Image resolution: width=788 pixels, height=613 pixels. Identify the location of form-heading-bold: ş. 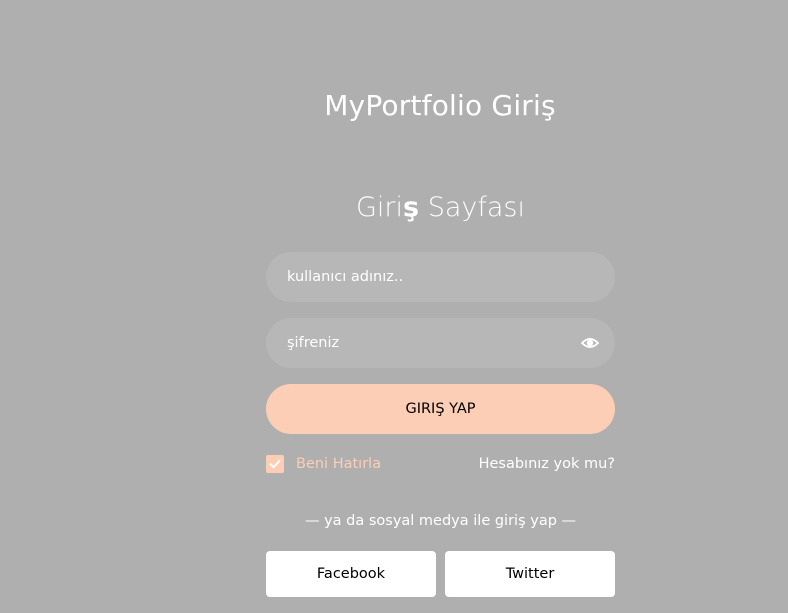
(411, 207).